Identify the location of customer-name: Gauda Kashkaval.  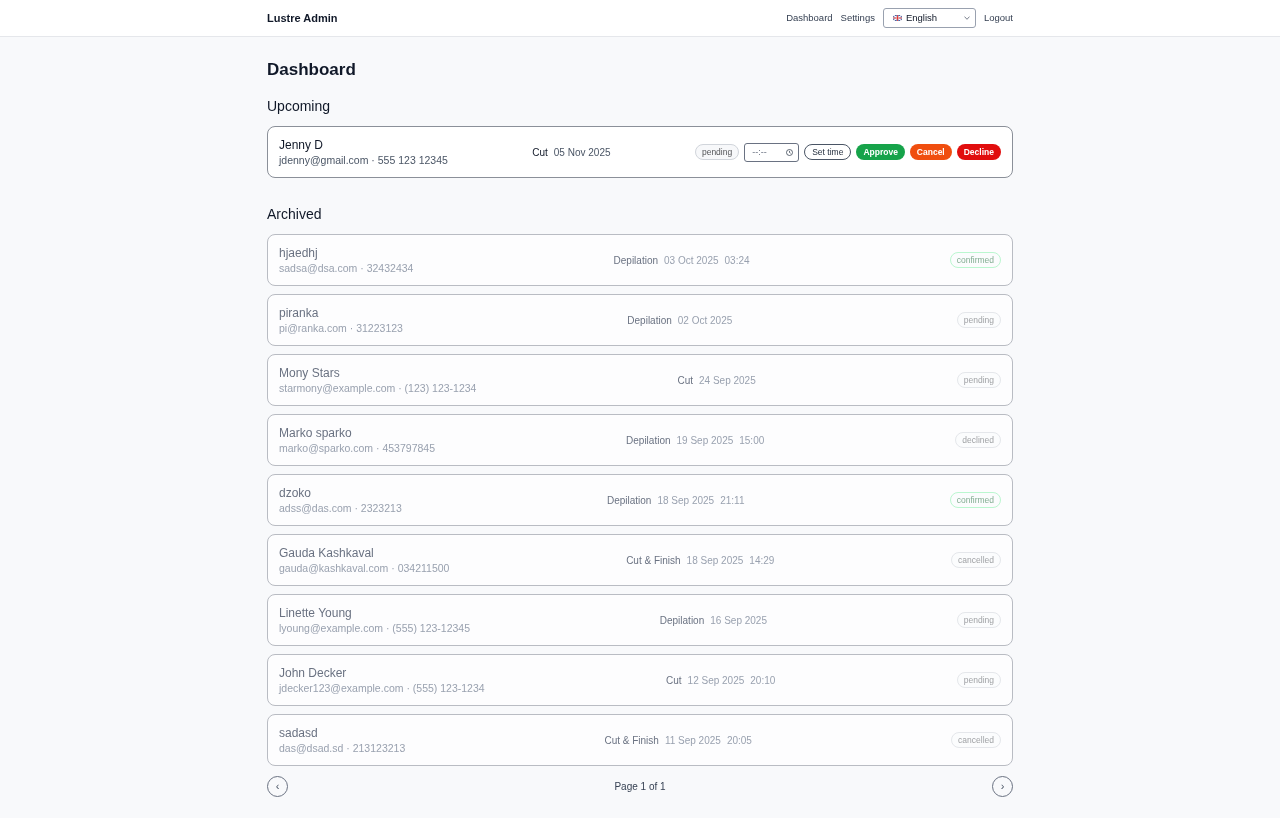
(327, 553).